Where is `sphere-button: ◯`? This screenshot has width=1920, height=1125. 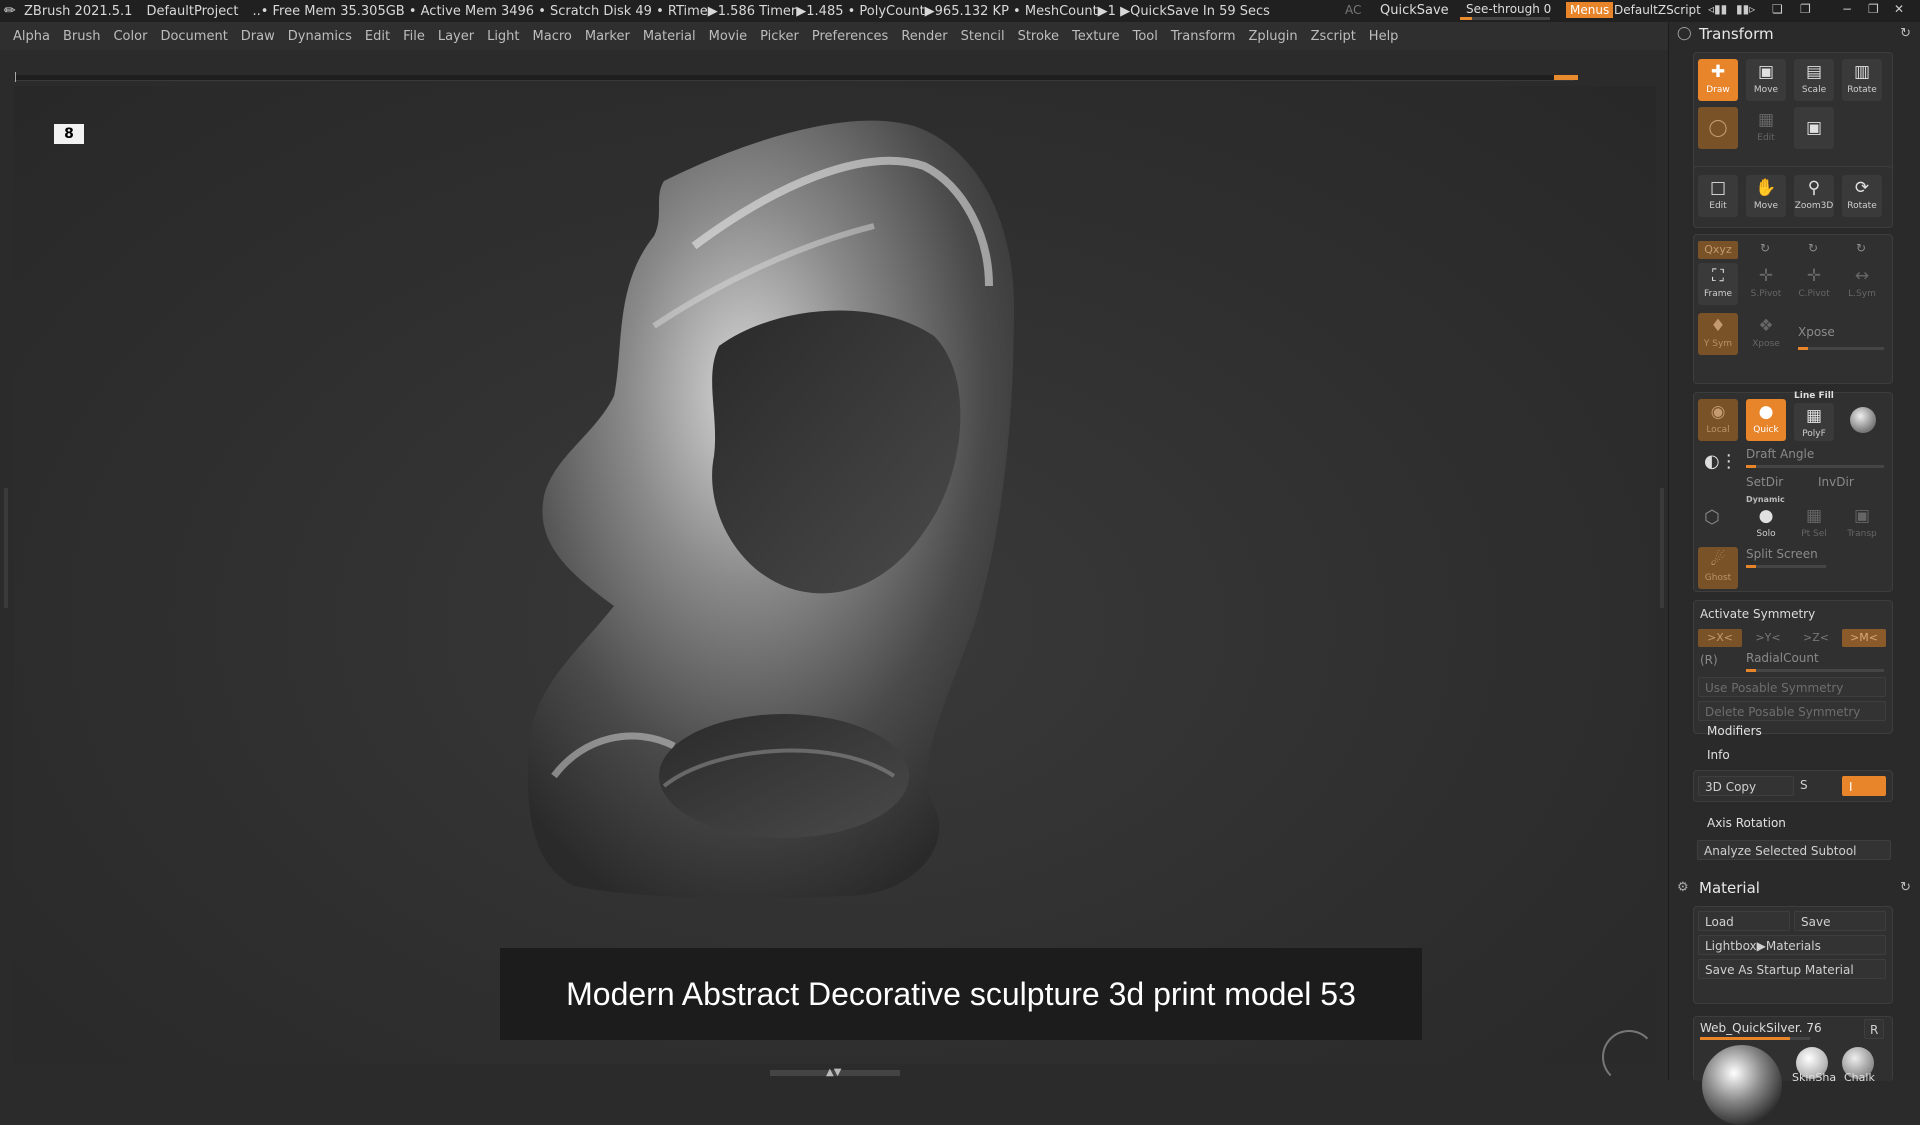 sphere-button: ◯ is located at coordinates (1718, 128).